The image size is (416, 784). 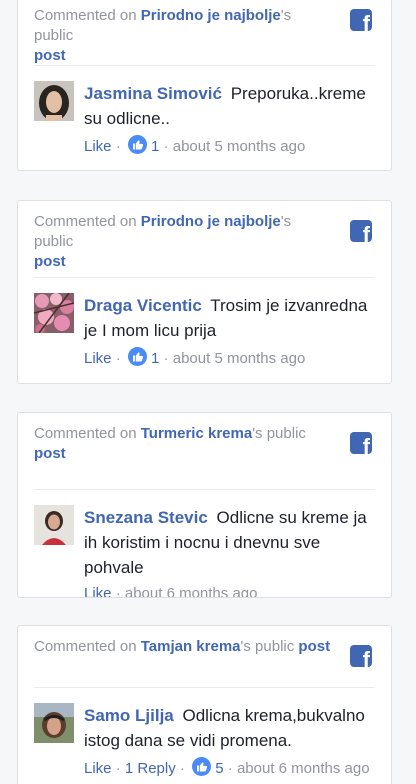 I want to click on comment-author: Jasmina Simović, so click(x=153, y=93).